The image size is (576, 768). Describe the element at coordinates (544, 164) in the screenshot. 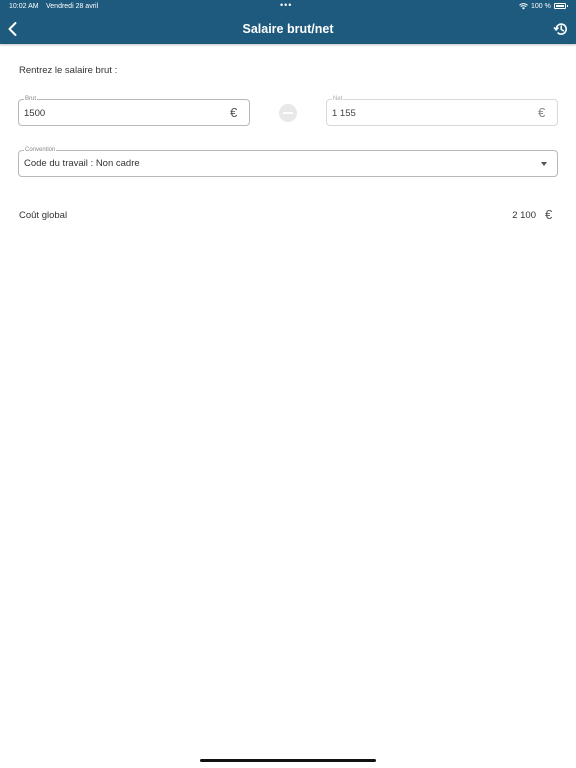

I see `dropdown-caret-icon` at that location.